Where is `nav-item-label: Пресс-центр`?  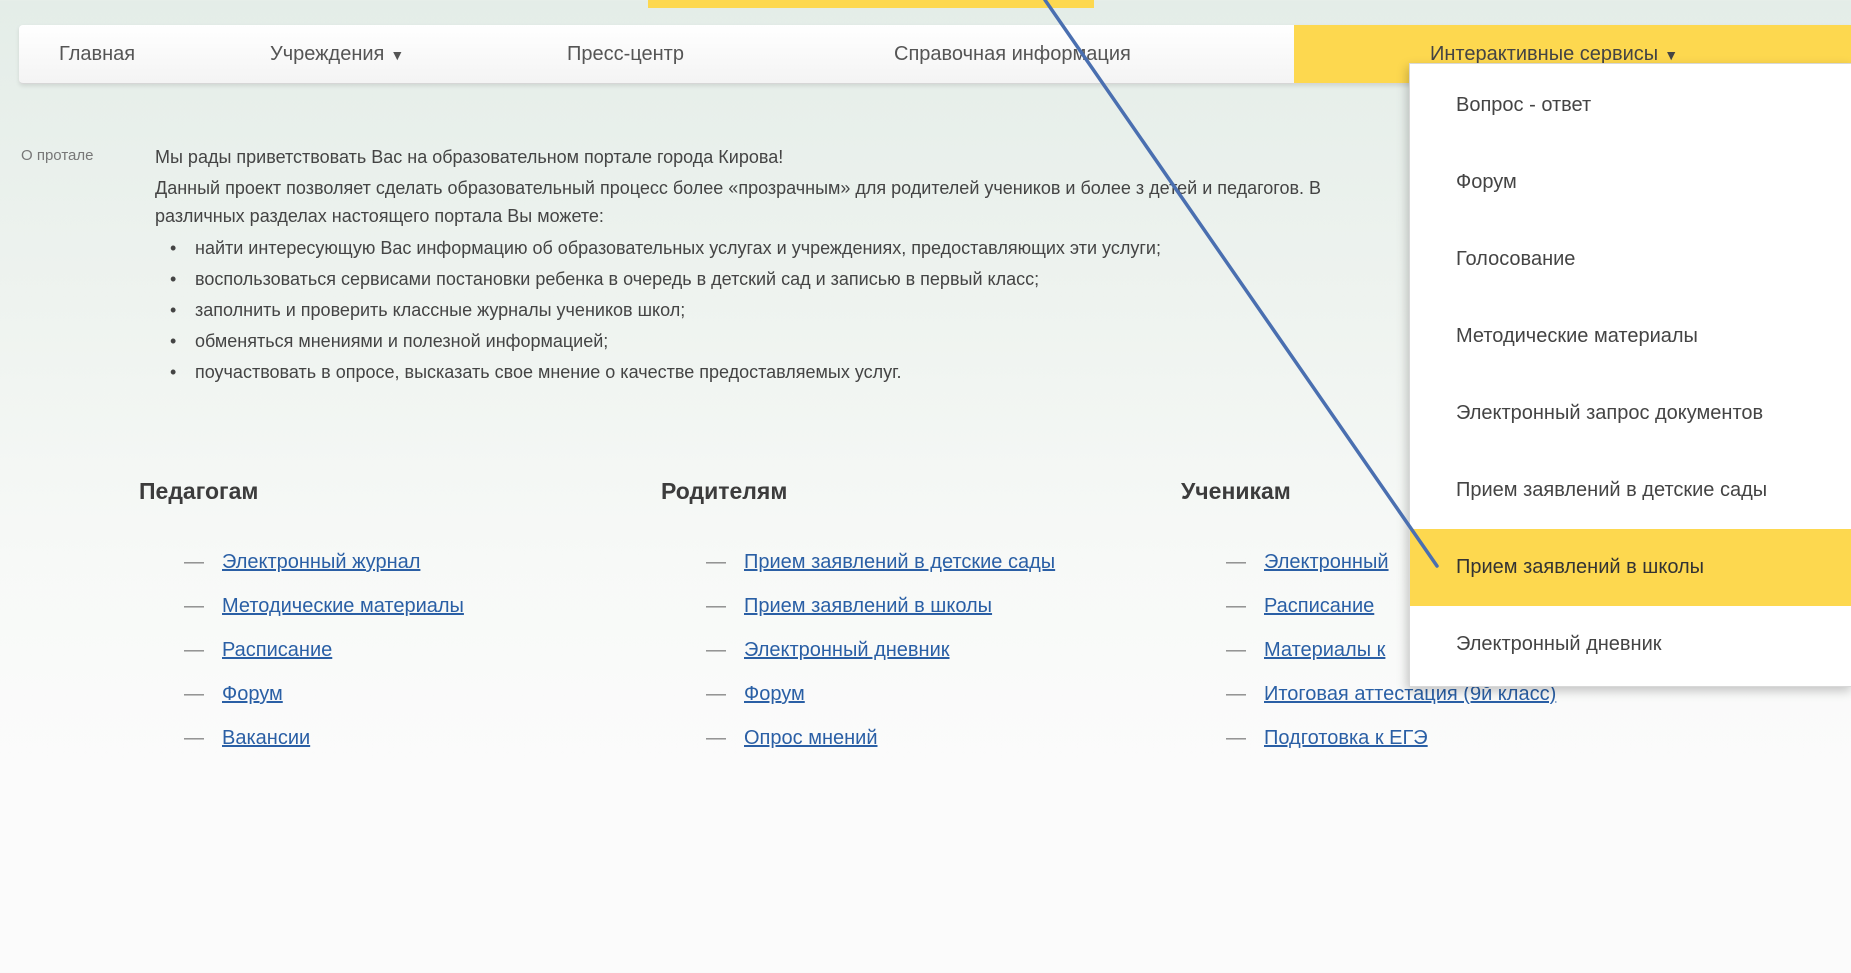
nav-item-label: Пресс-центр is located at coordinates (625, 54).